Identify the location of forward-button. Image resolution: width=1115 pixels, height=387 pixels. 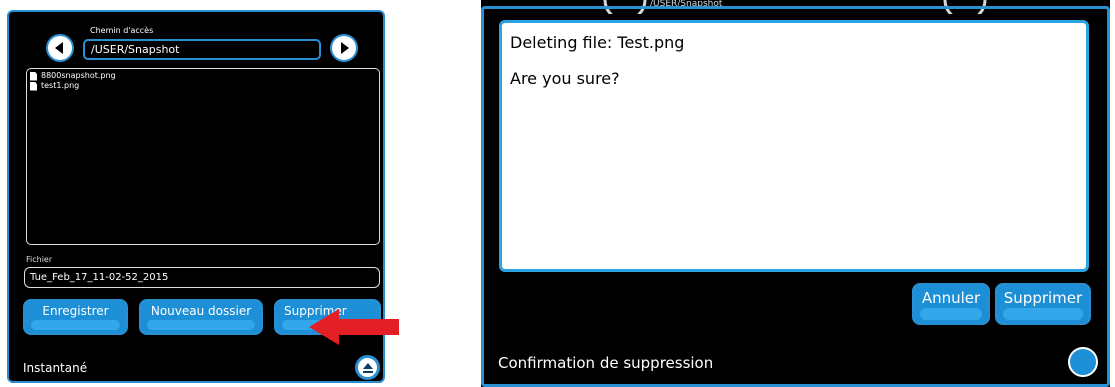
(344, 48).